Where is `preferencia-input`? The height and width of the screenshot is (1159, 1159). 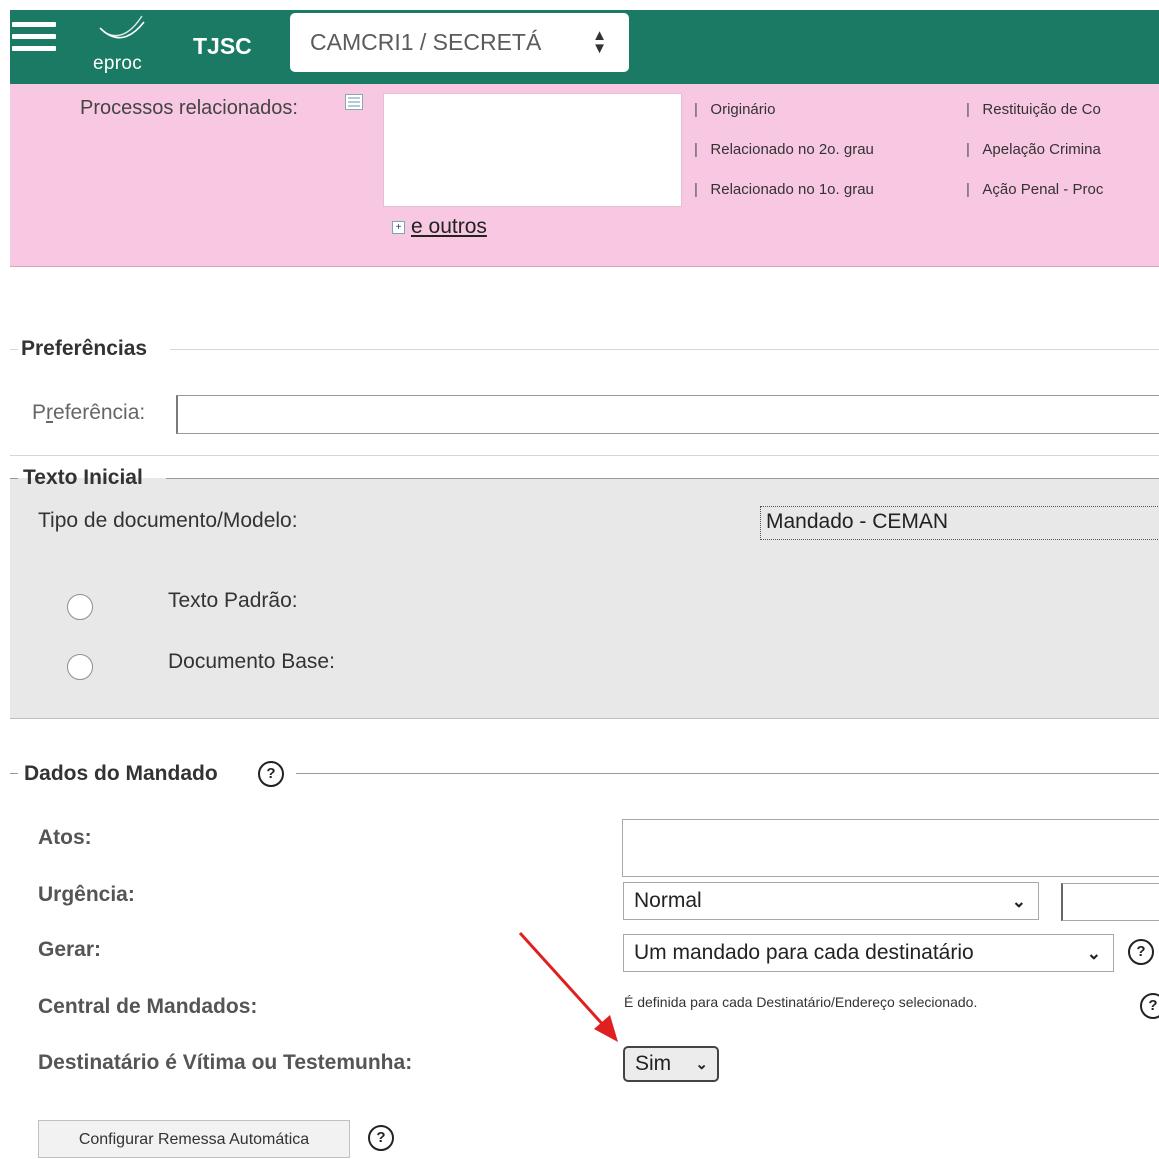 preferencia-input is located at coordinates (667, 414).